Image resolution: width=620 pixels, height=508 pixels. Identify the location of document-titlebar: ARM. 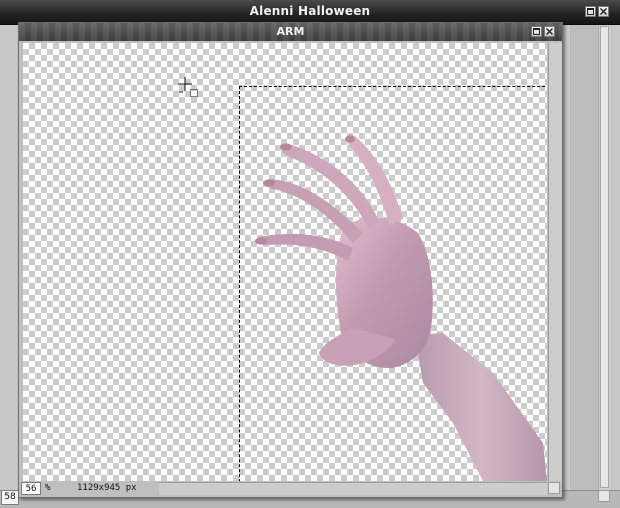
(290, 32).